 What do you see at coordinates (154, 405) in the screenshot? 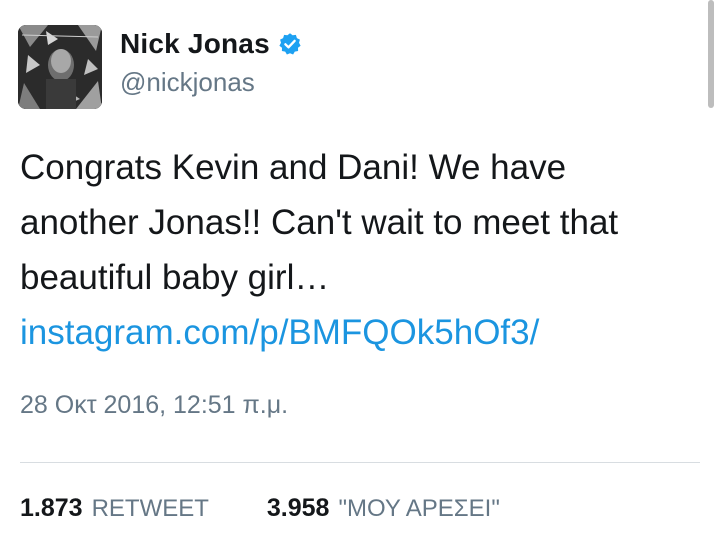
I see `tweet-timestamp: 28 Οκτ 2016, 12:51 π.μ.` at bounding box center [154, 405].